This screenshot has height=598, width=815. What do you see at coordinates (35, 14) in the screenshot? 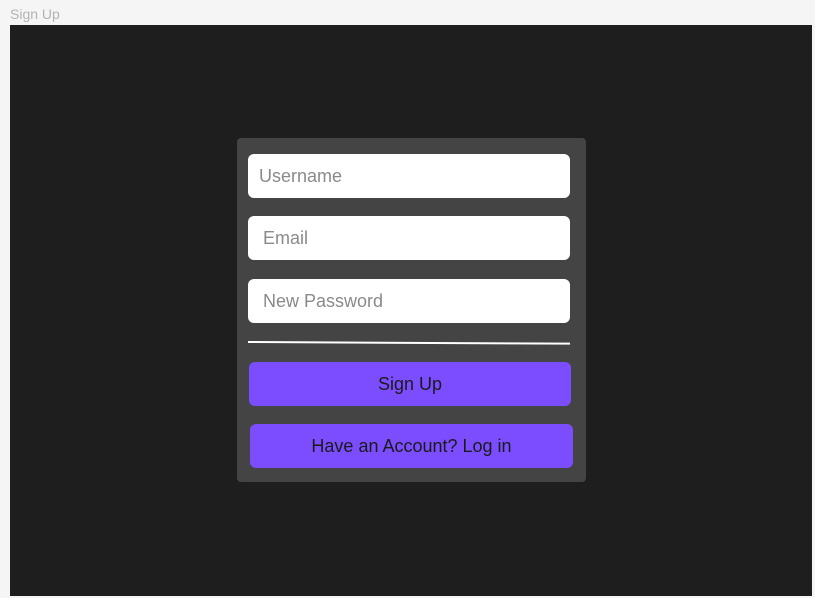
I see `frame-title: Sign Up` at bounding box center [35, 14].